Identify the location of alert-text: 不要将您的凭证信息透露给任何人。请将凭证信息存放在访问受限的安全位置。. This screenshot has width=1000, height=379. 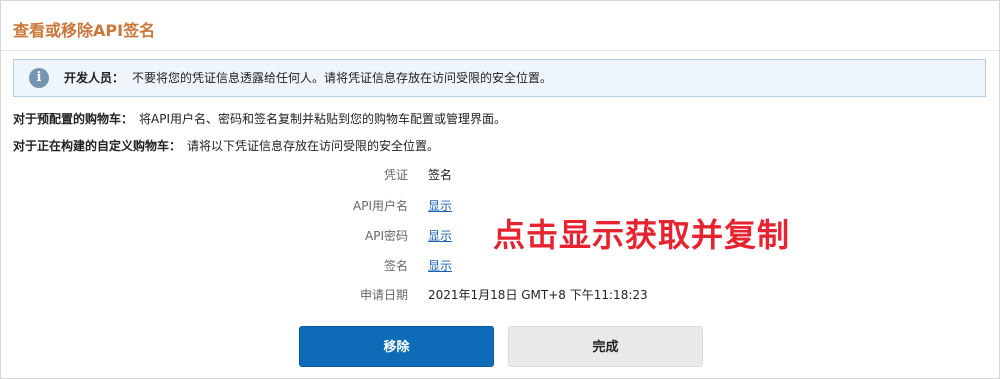
(342, 78).